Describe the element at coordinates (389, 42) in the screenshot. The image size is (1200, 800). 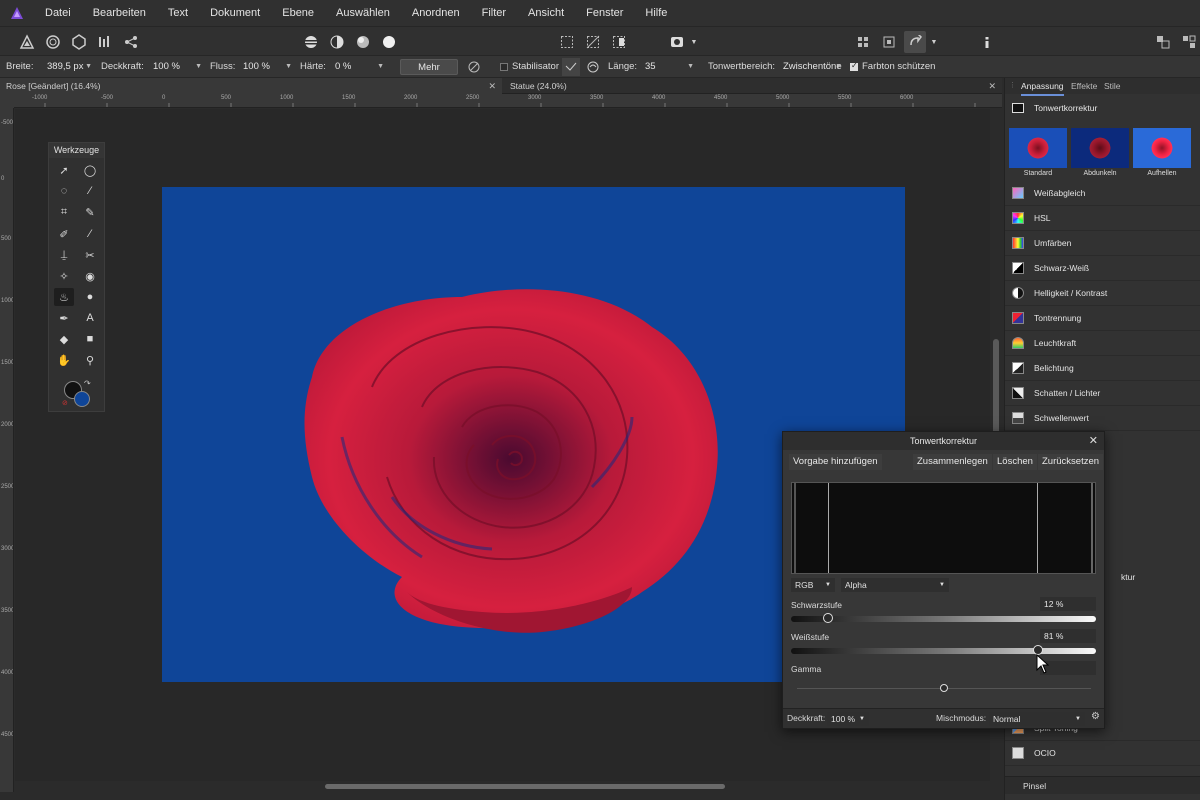
I see `auto-white-balance-icon` at that location.